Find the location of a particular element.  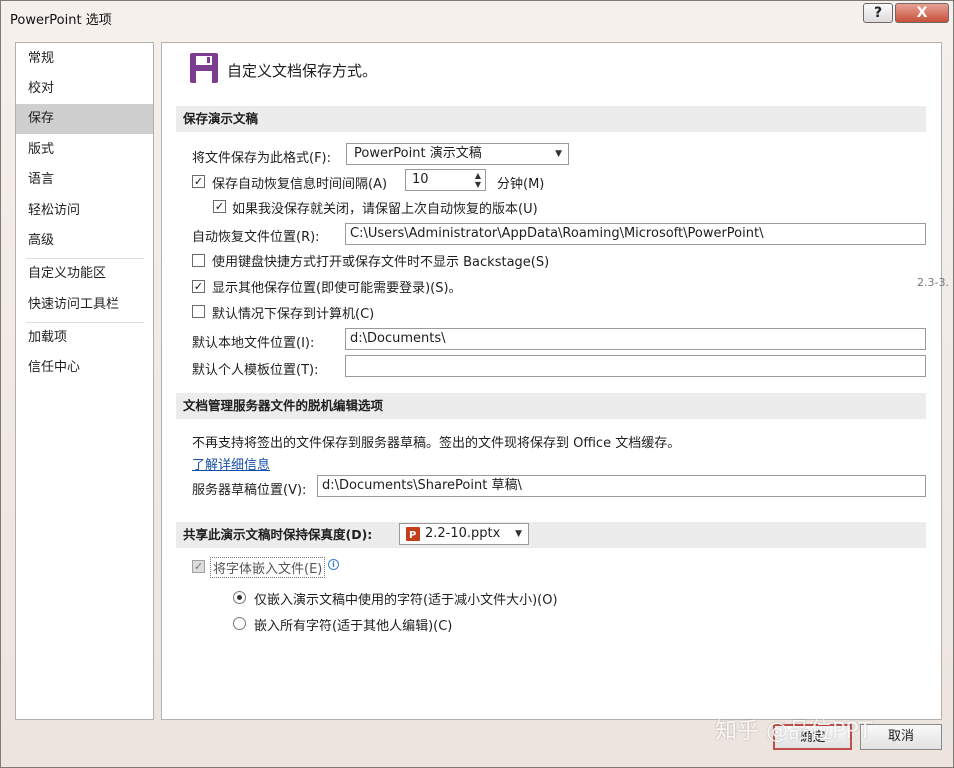

local-location-label: 默认本地文件位置(I): is located at coordinates (253, 343).